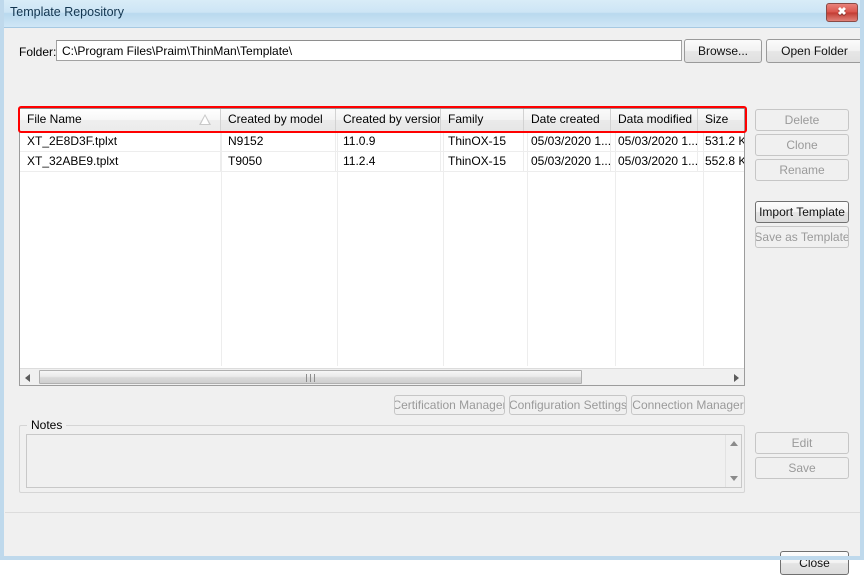  I want to click on rename-button: Rename, so click(802, 170).